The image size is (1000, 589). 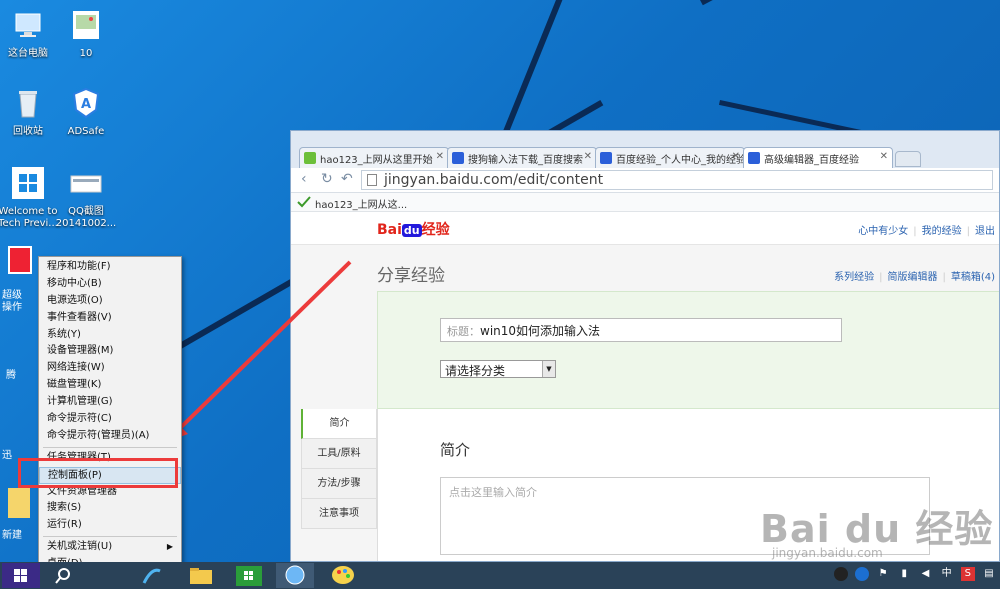 I want to click on baidu-jingyan-logo: Bai du 经验, so click(x=413, y=229).